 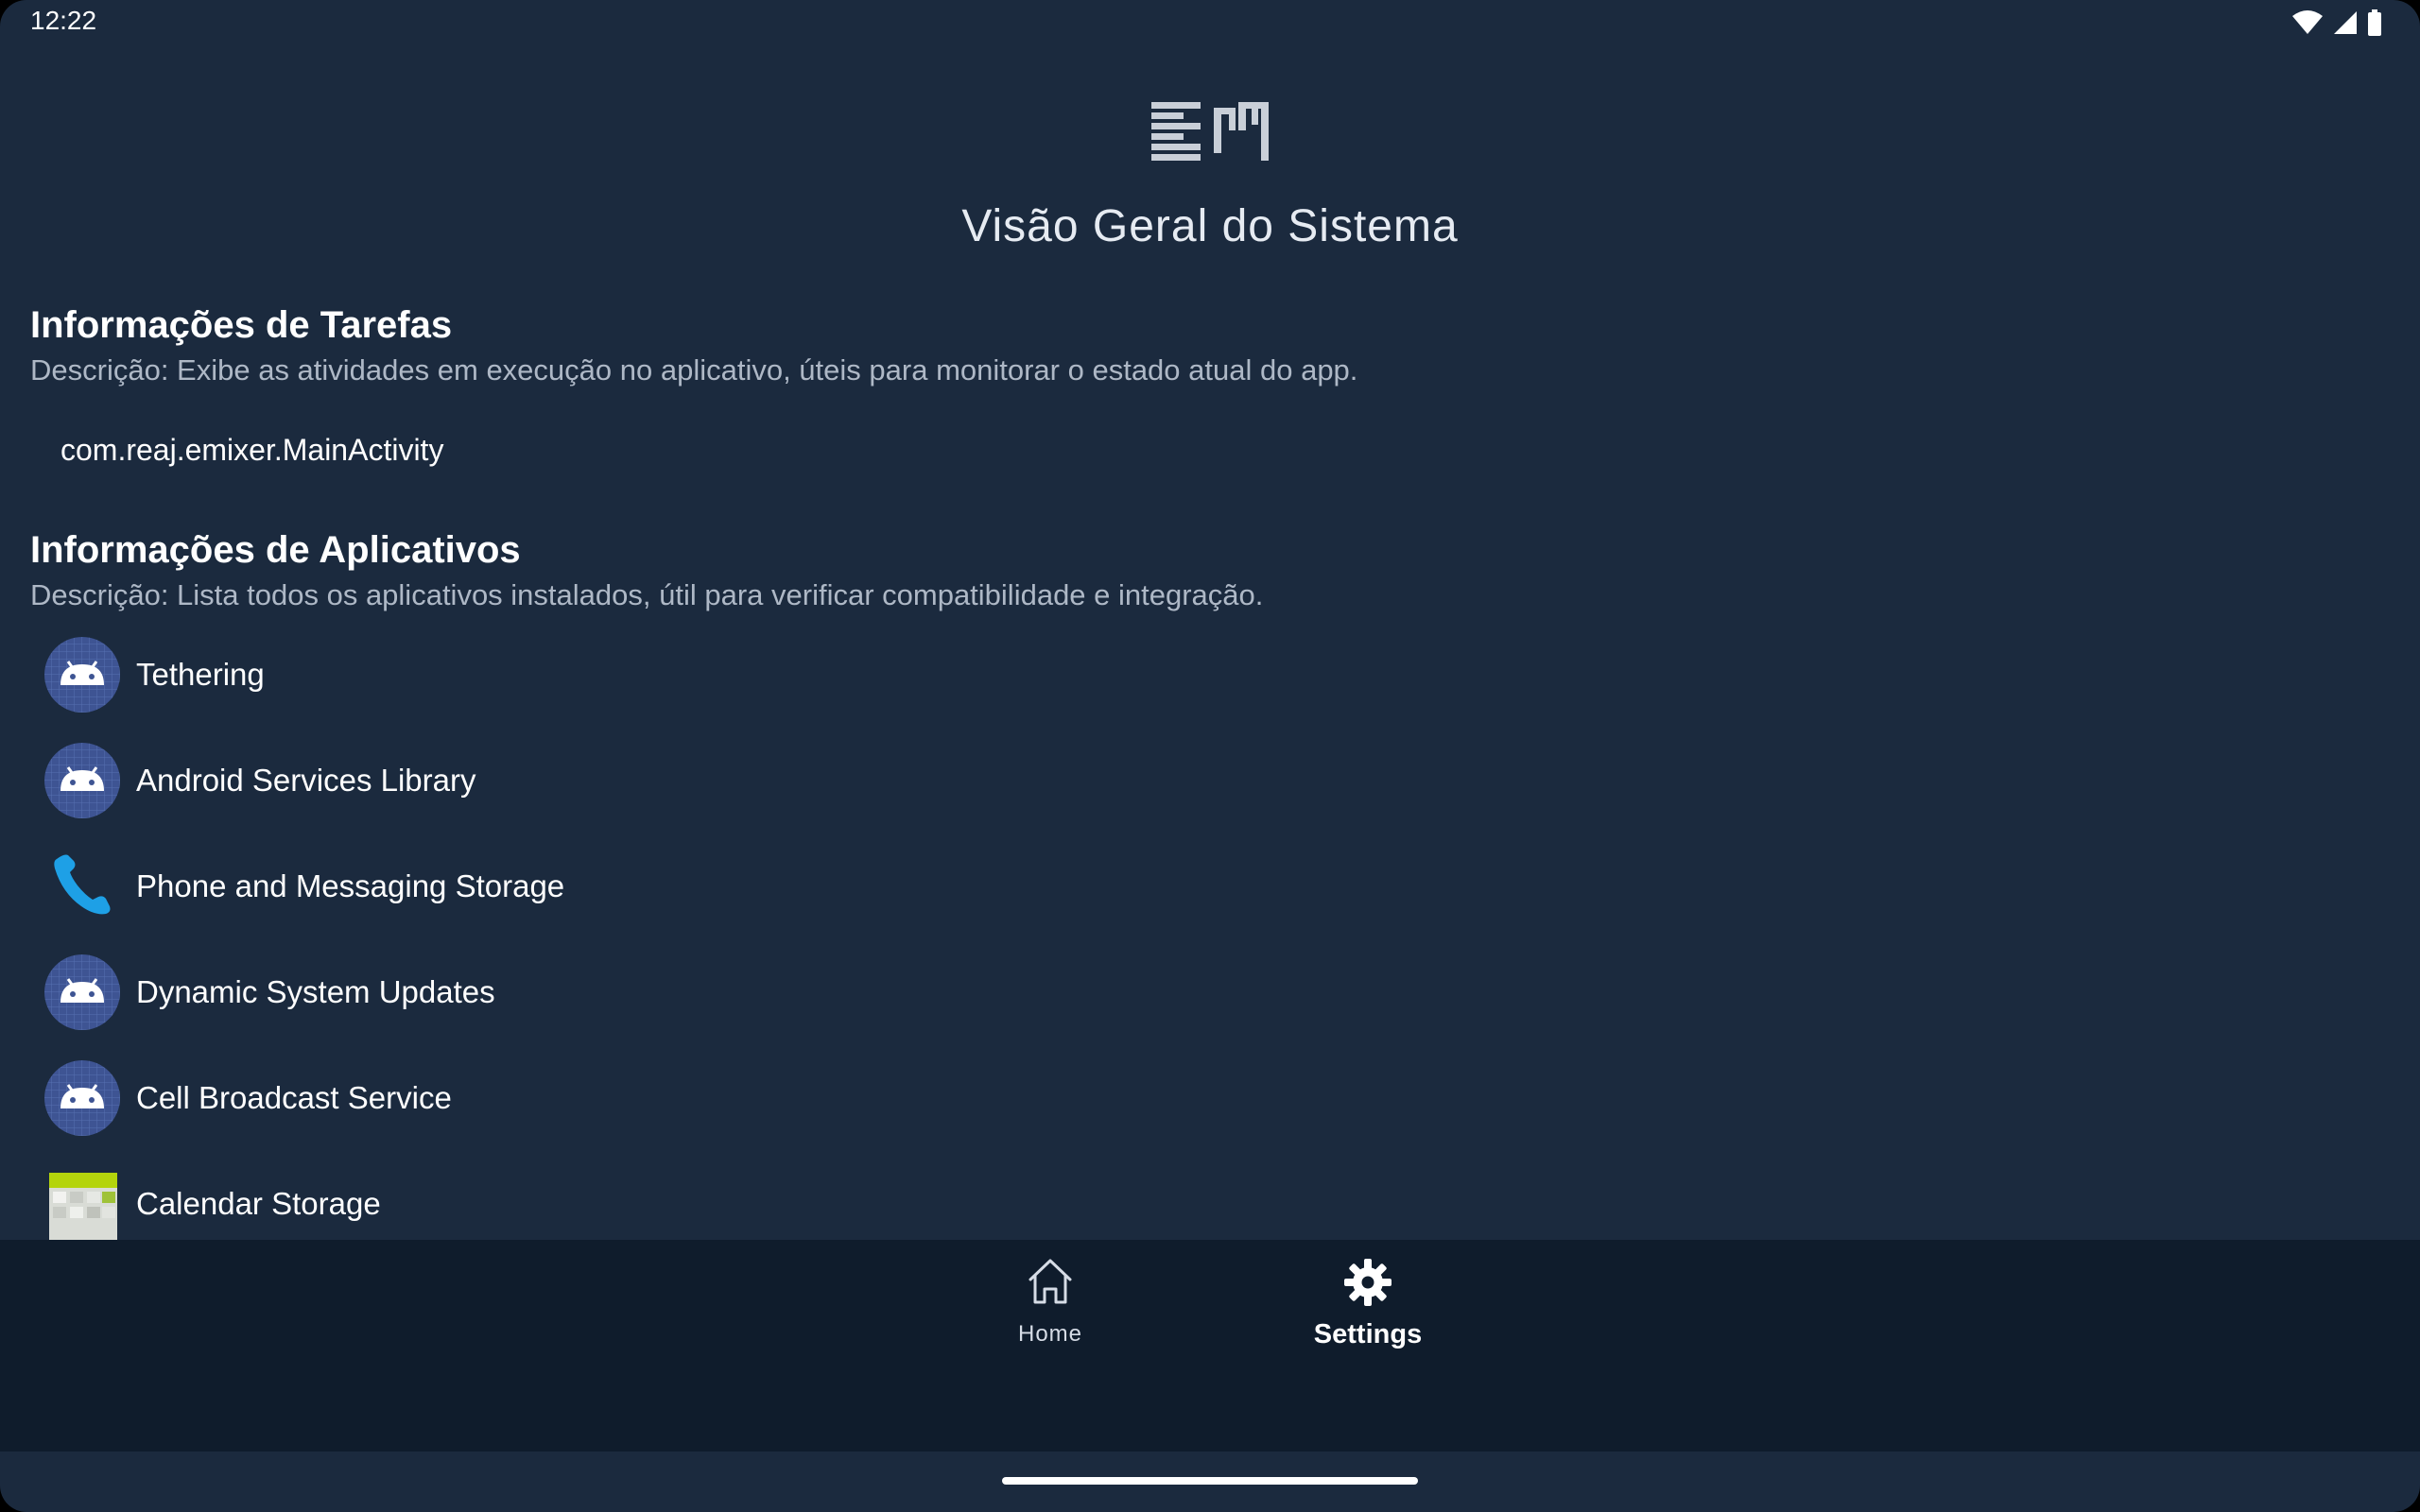 I want to click on tasks-section-title: Informações de Tarefas, so click(x=242, y=325).